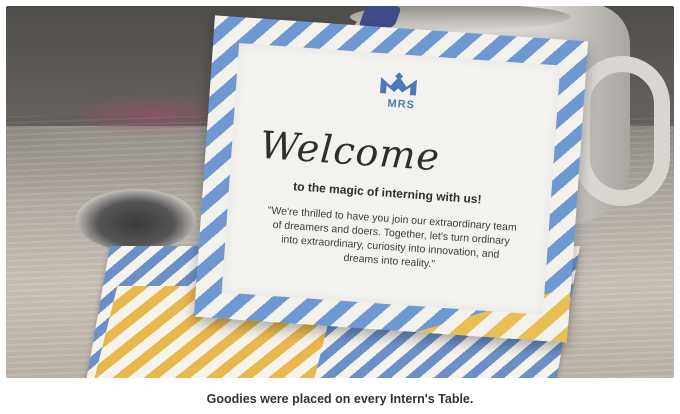  I want to click on welcome-heading: Welcome, so click(350, 151).